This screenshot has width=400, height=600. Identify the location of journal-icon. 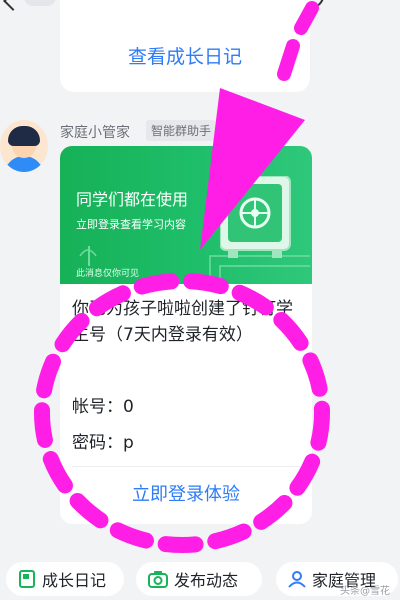
(27, 579).